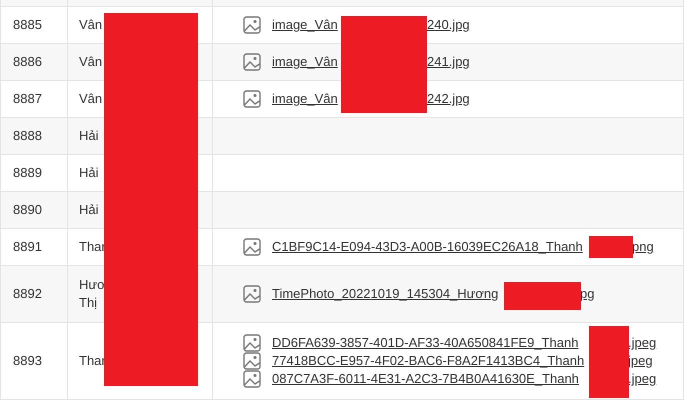  What do you see at coordinates (385, 293) in the screenshot?
I see `file-link: TimePhoto_20221019_145304_Hương` at bounding box center [385, 293].